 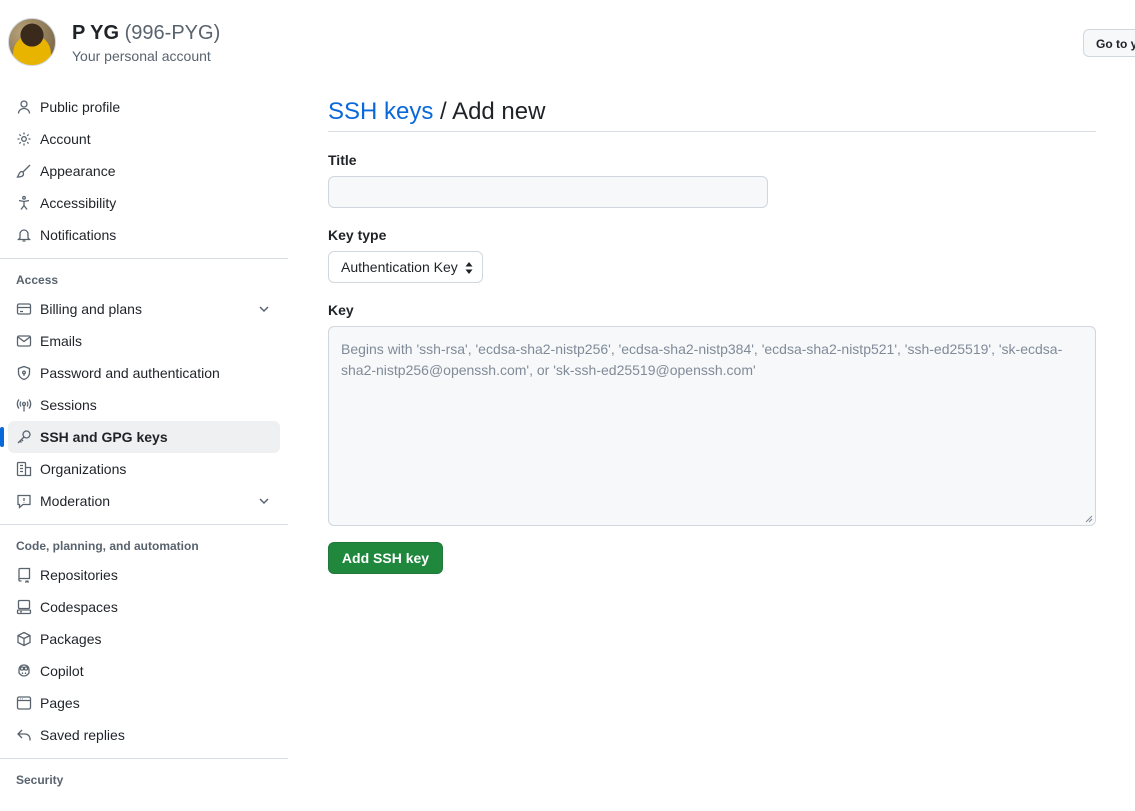 What do you see at coordinates (61, 341) in the screenshot?
I see `sidebar-item-label: Emails` at bounding box center [61, 341].